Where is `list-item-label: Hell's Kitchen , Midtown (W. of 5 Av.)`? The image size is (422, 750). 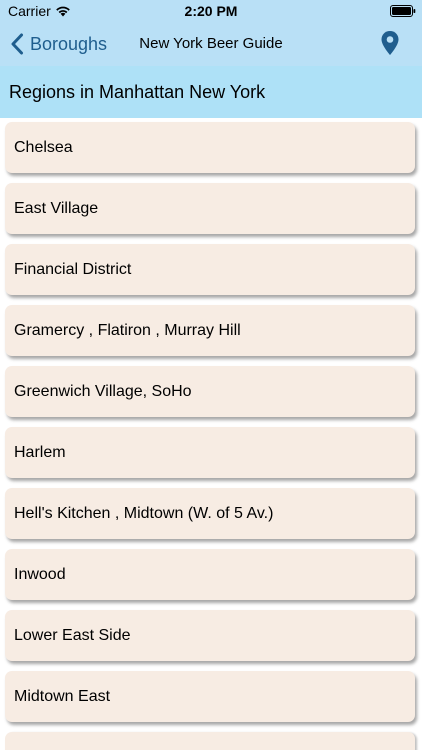 list-item-label: Hell's Kitchen , Midtown (W. of 5 Av.) is located at coordinates (144, 513).